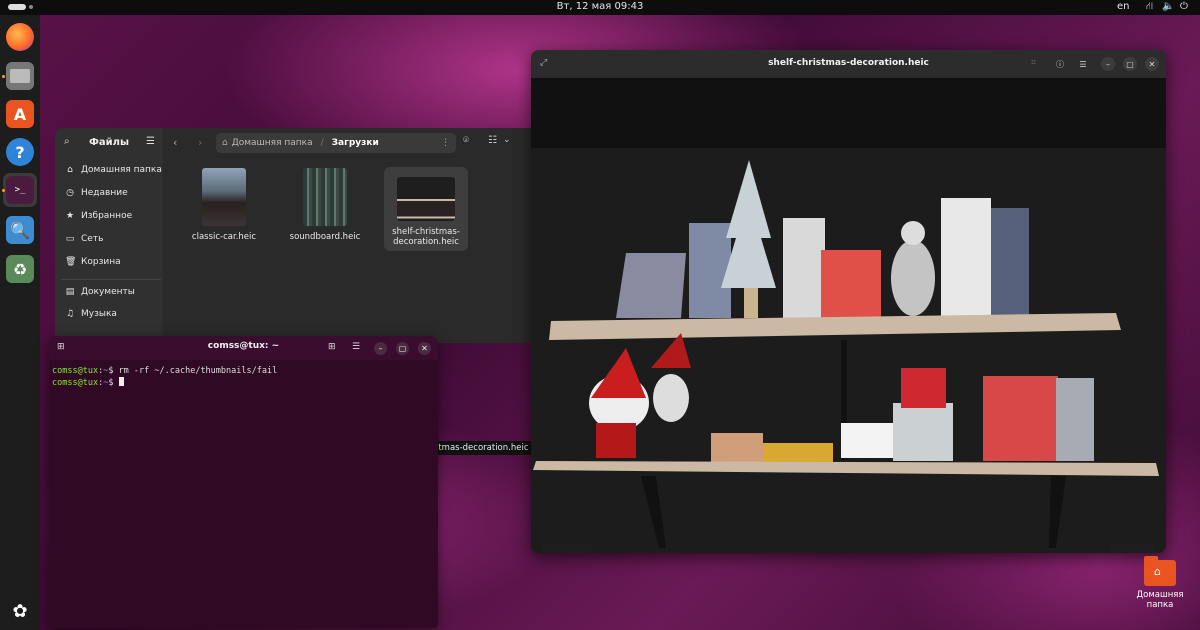 The image size is (1200, 630). I want to click on zoom-controls: ⊕ ⌄, so click(1132, 548).